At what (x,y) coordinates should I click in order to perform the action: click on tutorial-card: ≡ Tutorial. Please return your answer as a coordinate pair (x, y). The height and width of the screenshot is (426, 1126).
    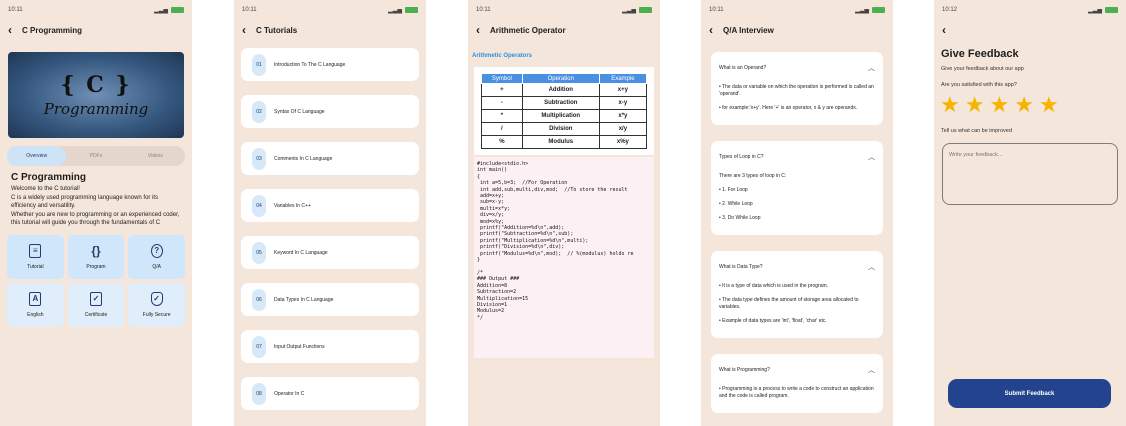
    Looking at the image, I should click on (35, 256).